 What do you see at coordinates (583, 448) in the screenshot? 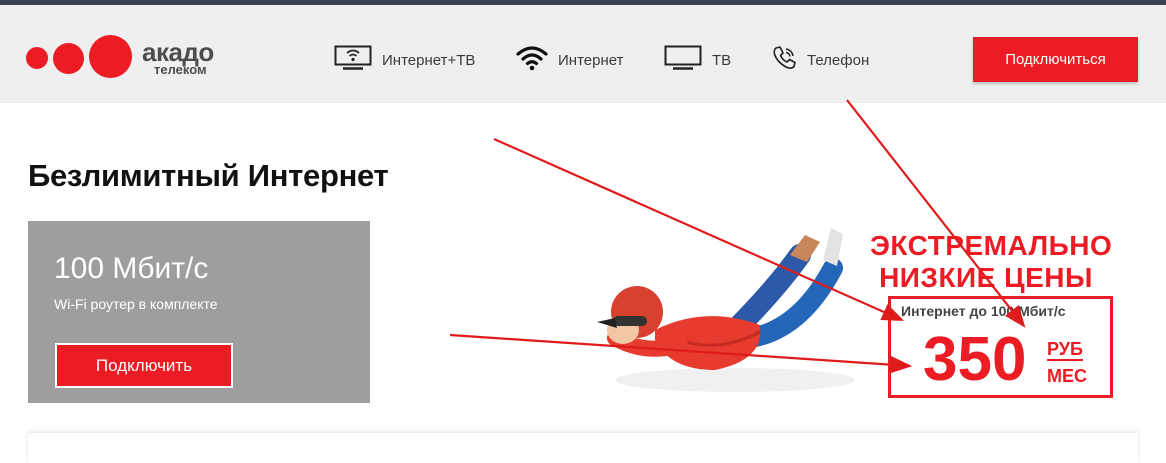
I see `bottom-card` at bounding box center [583, 448].